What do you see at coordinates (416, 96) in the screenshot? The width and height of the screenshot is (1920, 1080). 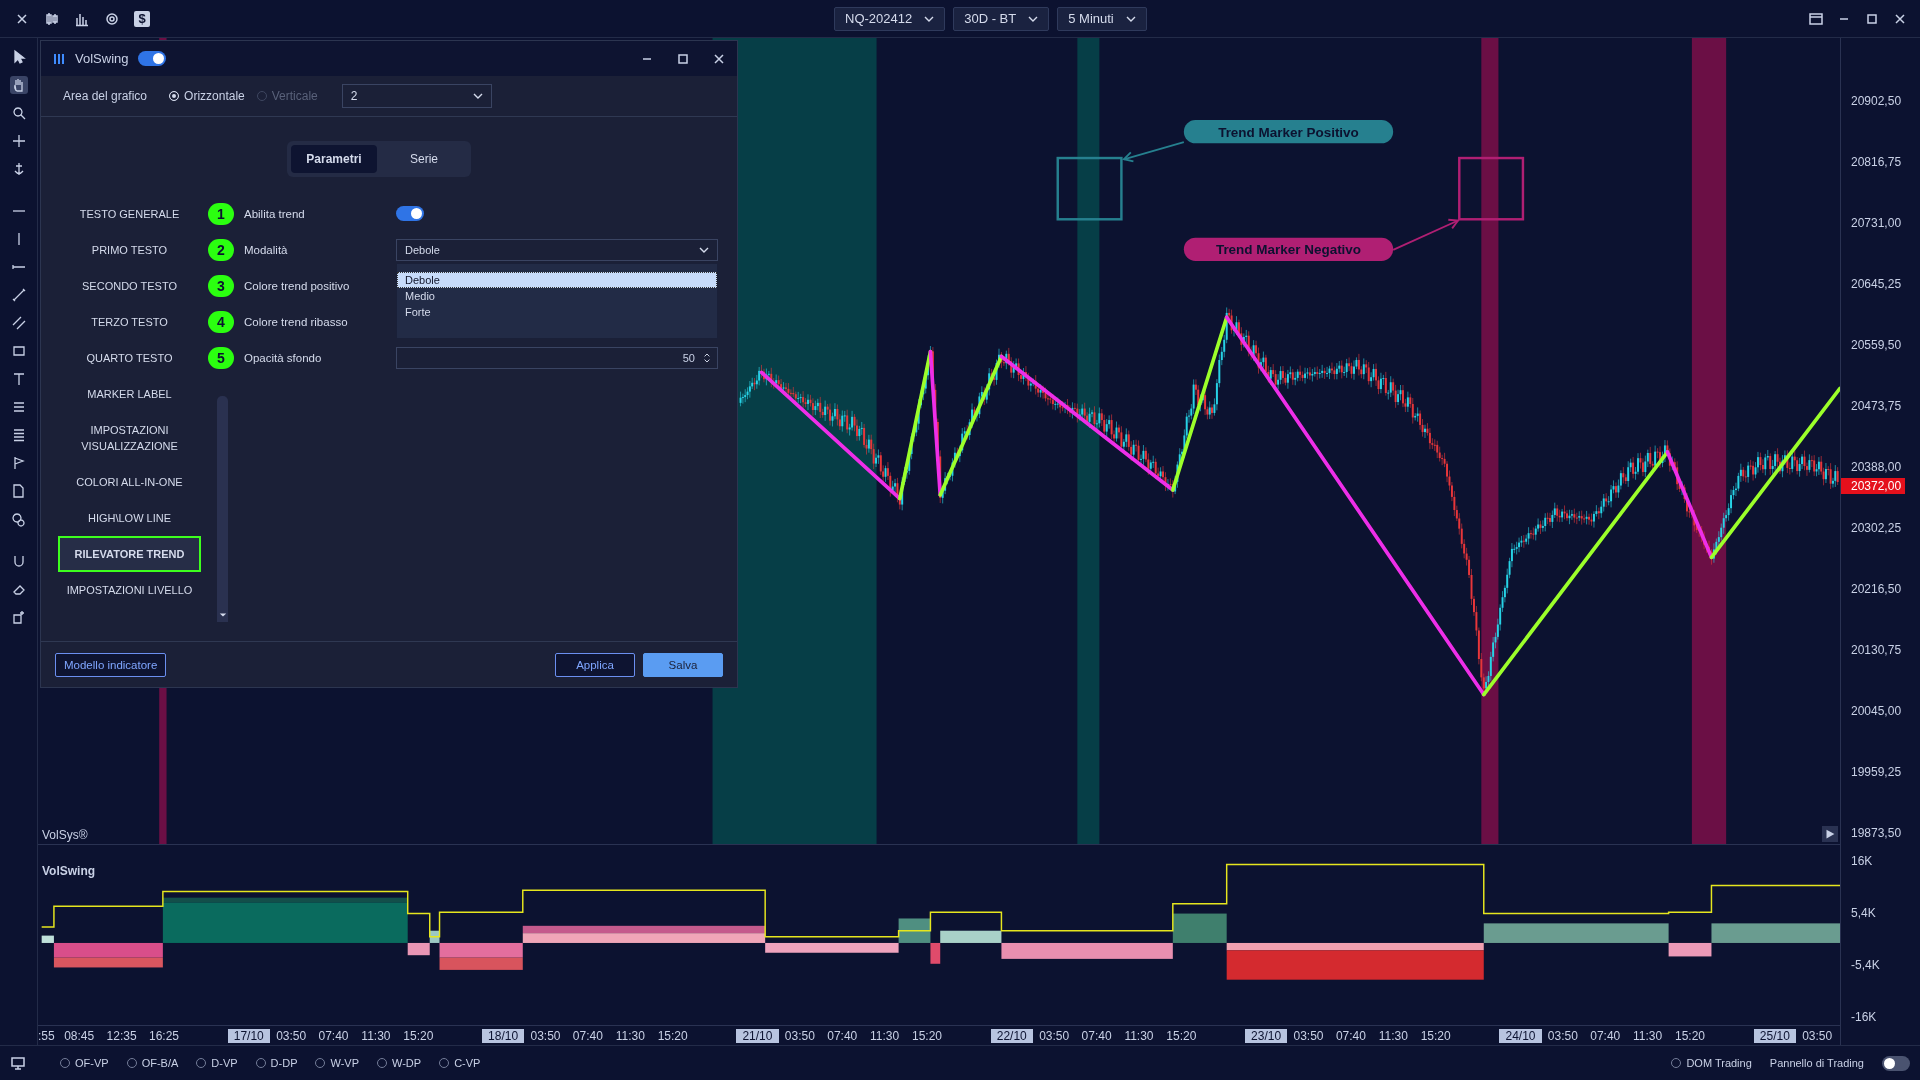 I see `area-select: 2` at bounding box center [416, 96].